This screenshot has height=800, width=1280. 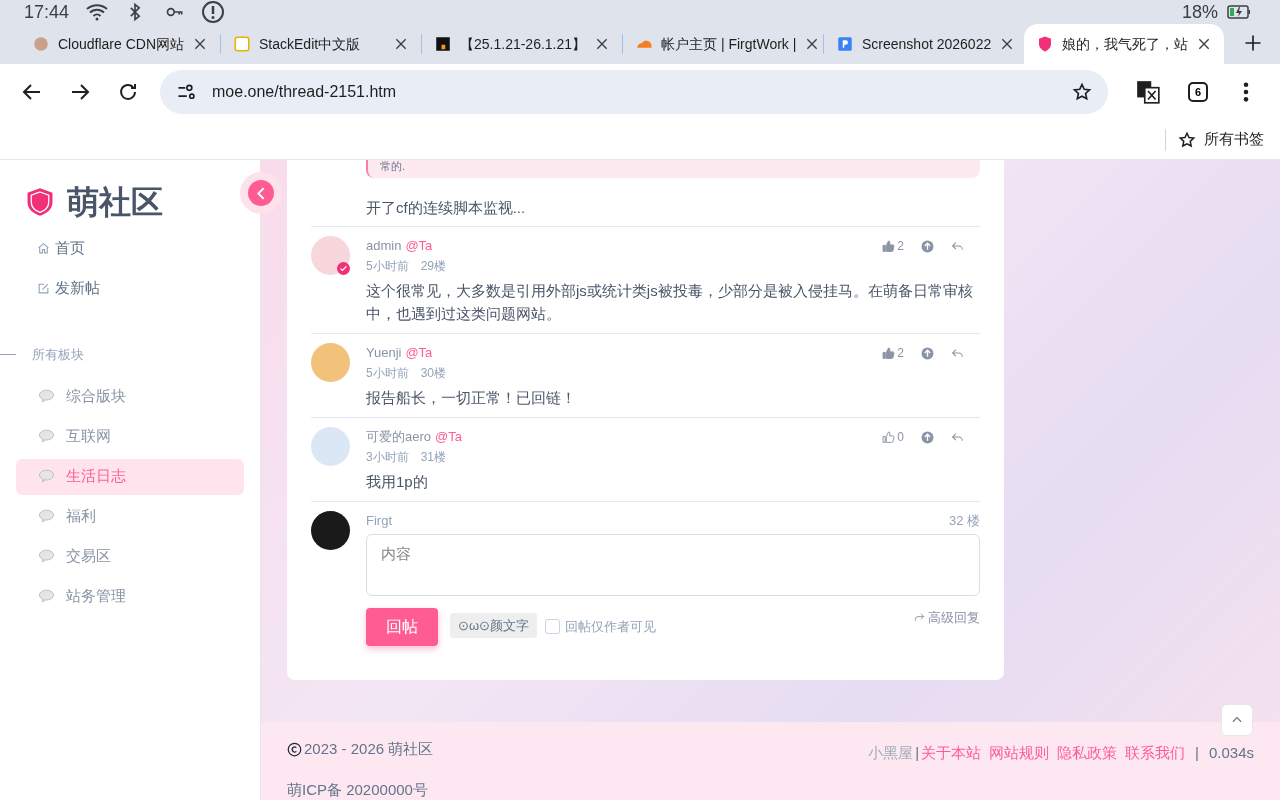 I want to click on home-icon, so click(x=43, y=248).